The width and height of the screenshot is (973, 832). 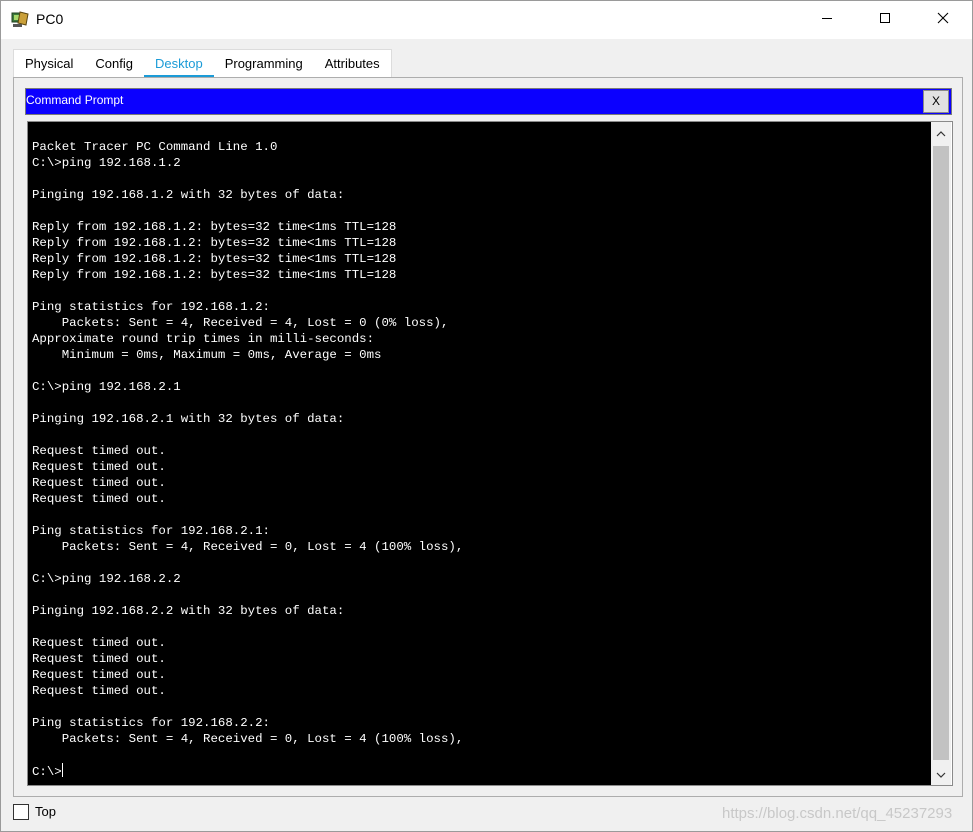 I want to click on close-button, so click(x=943, y=20).